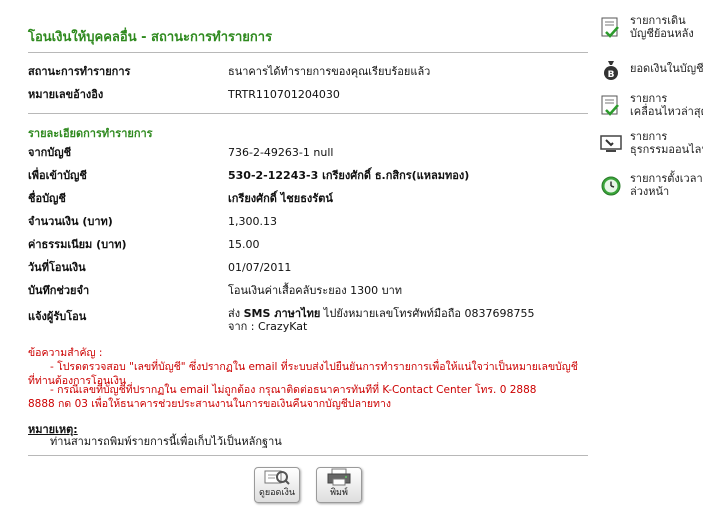  I want to click on detail-label: ค่าธรรมเนียม (บาท), so click(77, 244).